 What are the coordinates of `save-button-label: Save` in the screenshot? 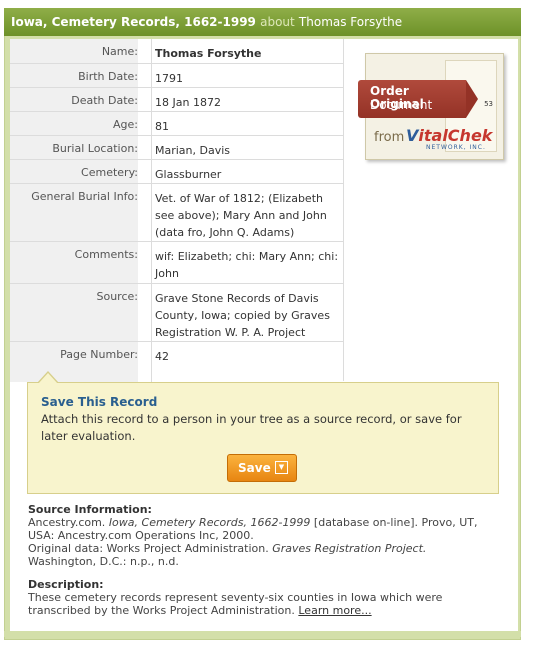 It's located at (254, 468).